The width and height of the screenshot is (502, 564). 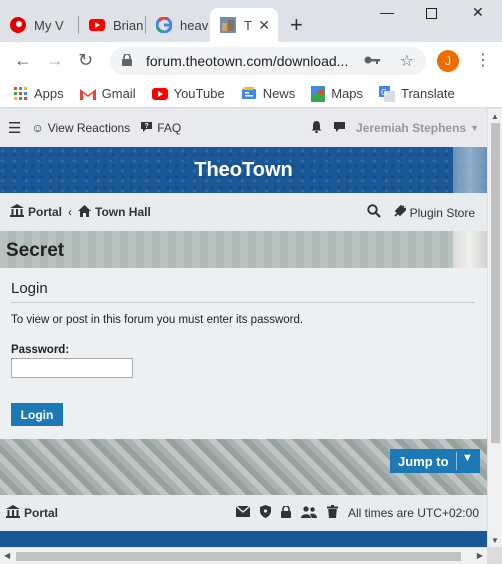 What do you see at coordinates (89, 128) in the screenshot?
I see `view-reactions-label: View Reactions` at bounding box center [89, 128].